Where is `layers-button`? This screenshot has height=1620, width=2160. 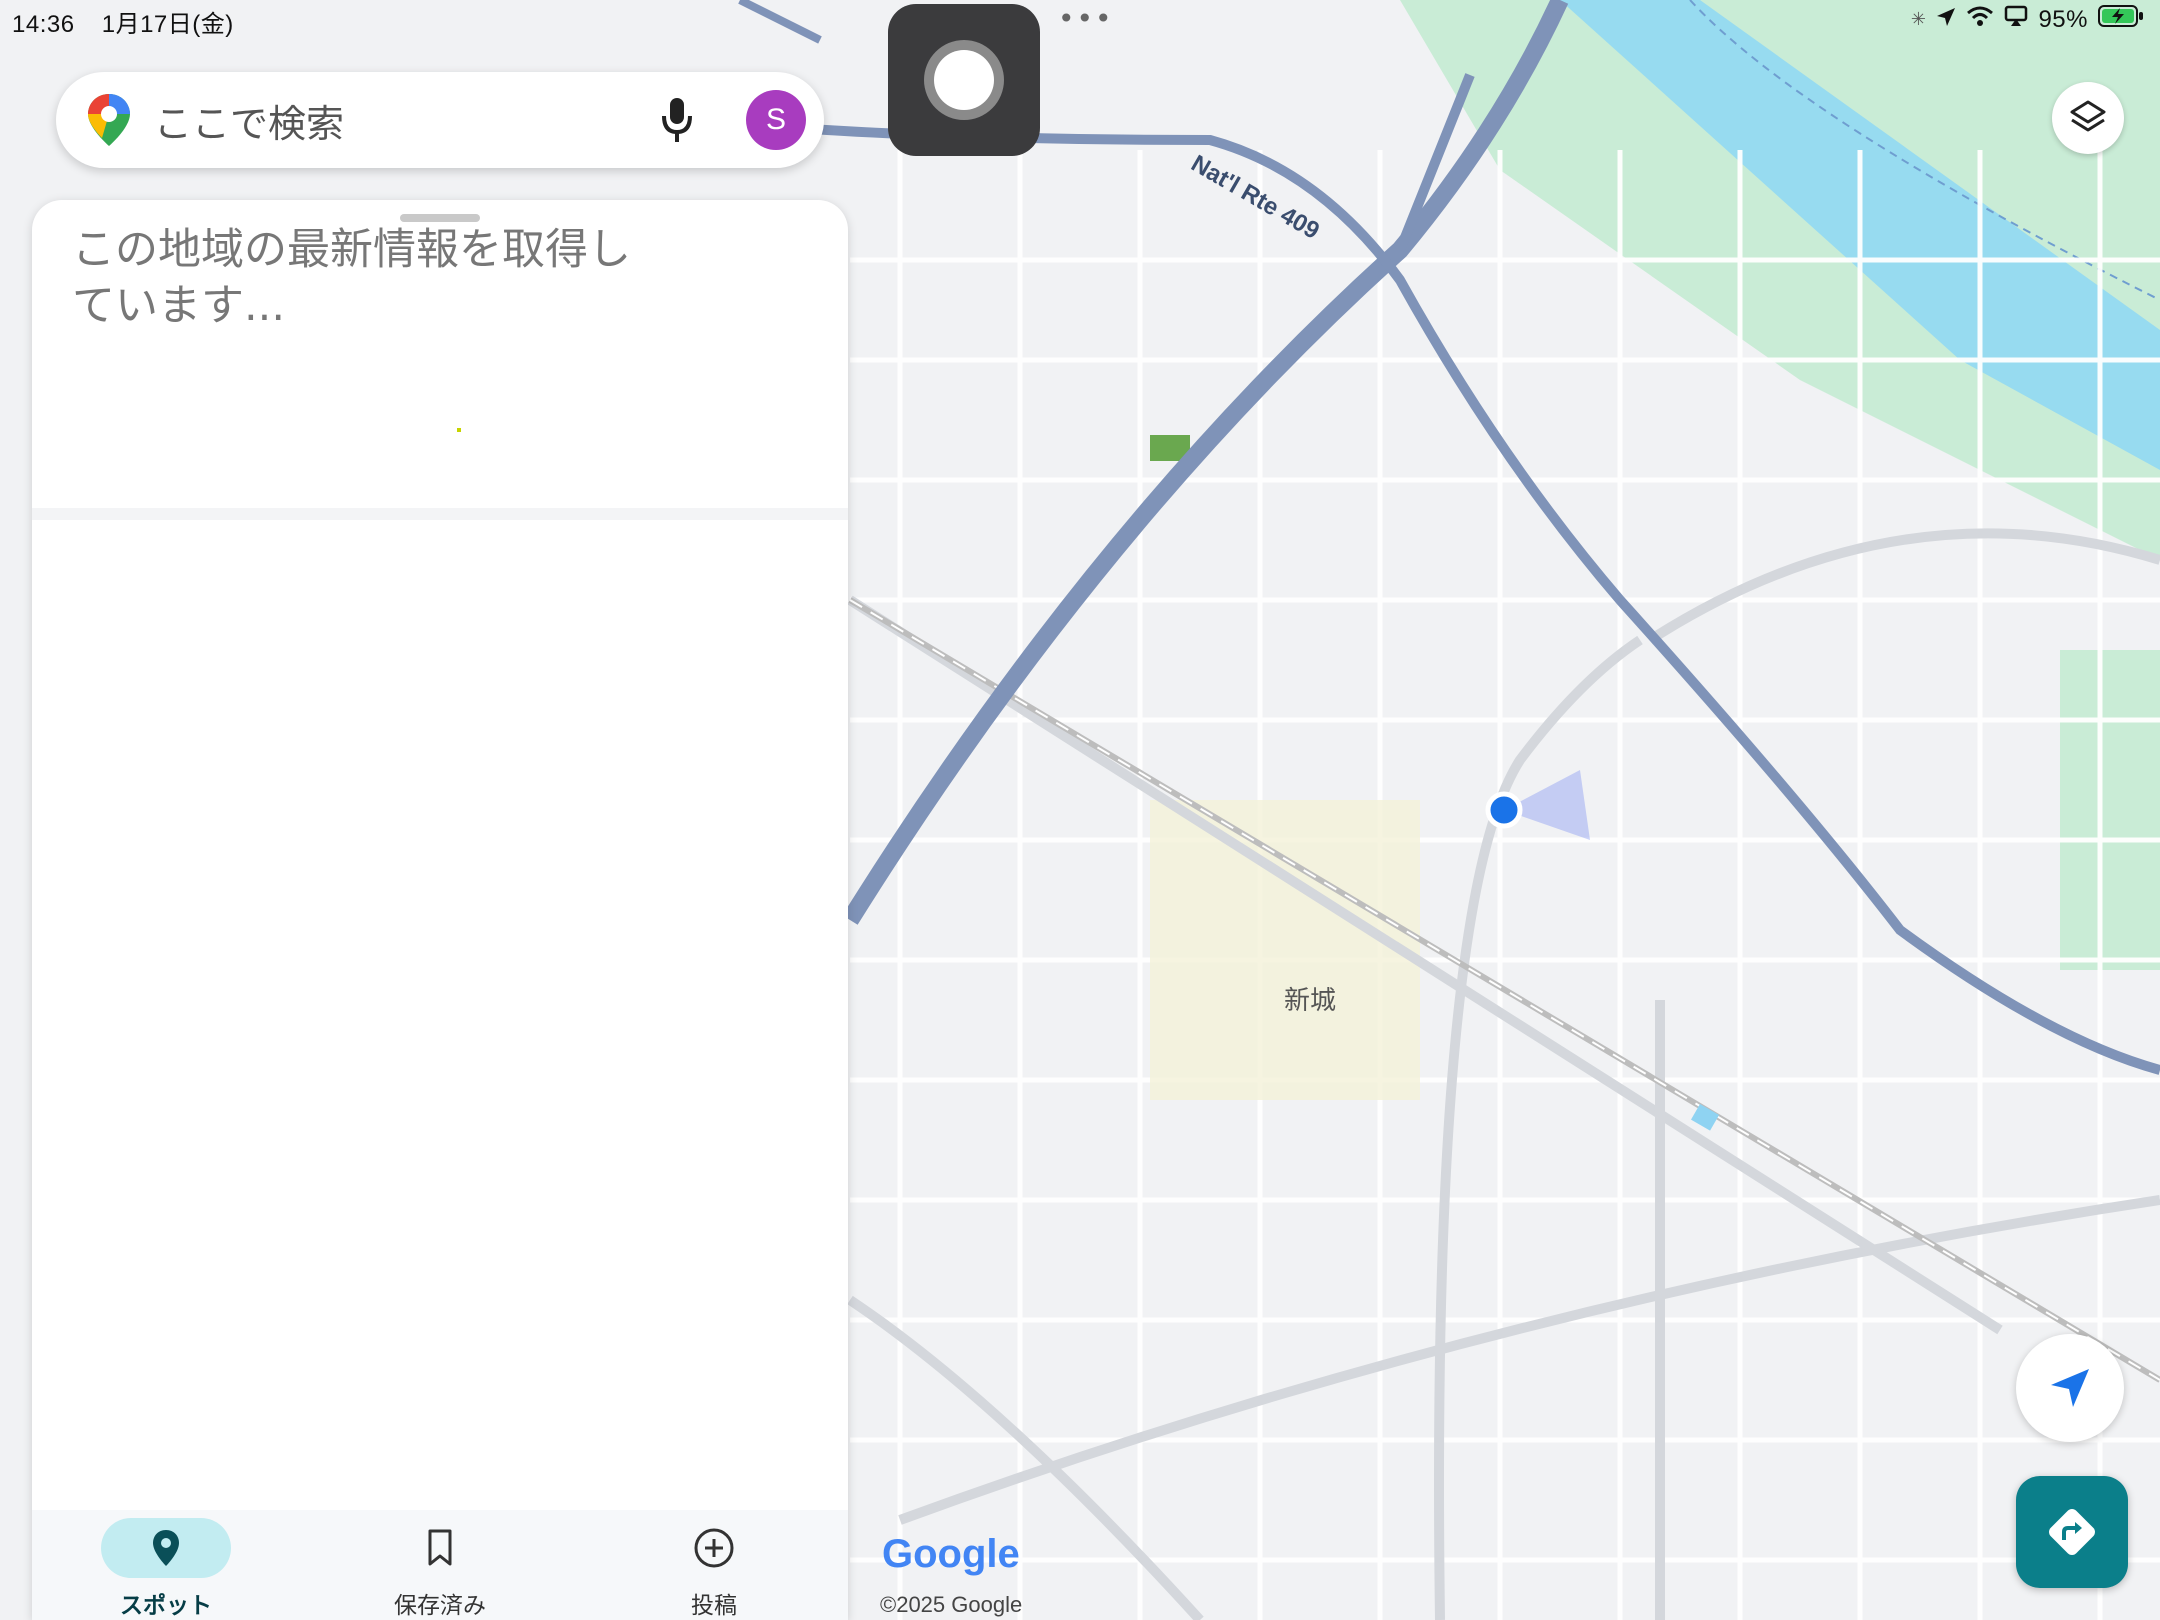 layers-button is located at coordinates (2088, 118).